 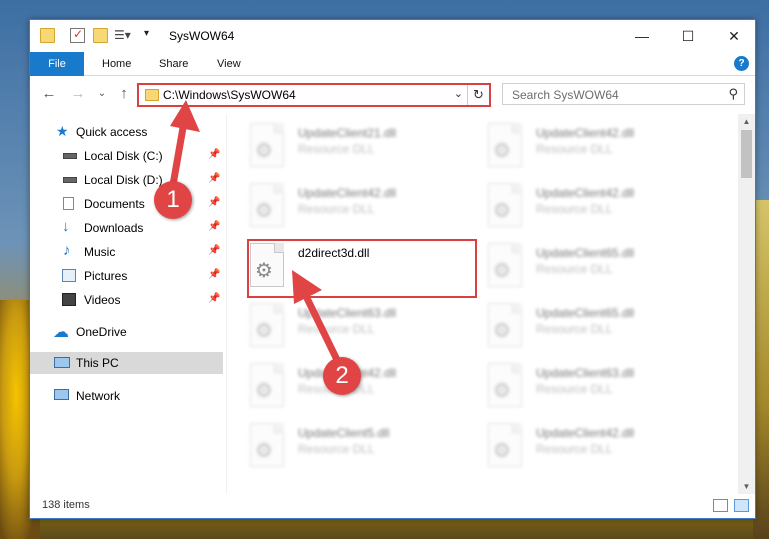 I want to click on minimize-button: —, so click(x=642, y=36).